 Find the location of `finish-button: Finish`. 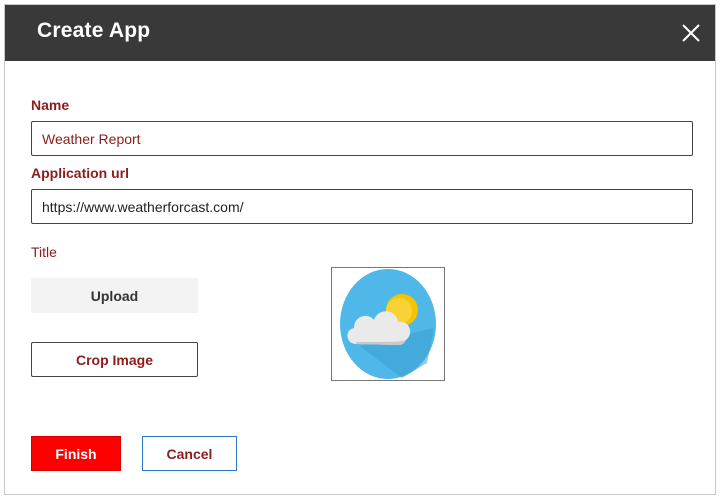

finish-button: Finish is located at coordinates (76, 453).